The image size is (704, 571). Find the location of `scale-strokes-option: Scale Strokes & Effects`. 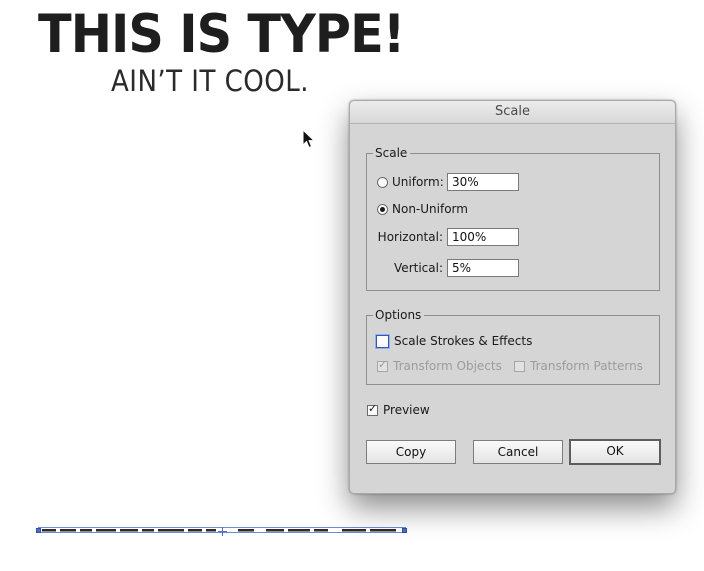

scale-strokes-option: Scale Strokes & Effects is located at coordinates (454, 341).